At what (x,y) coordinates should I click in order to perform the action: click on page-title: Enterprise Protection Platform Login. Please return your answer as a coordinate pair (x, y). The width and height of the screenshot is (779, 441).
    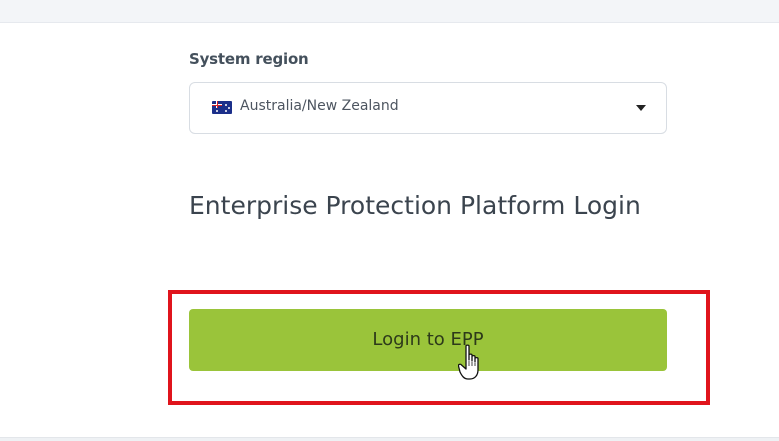
    Looking at the image, I should click on (415, 205).